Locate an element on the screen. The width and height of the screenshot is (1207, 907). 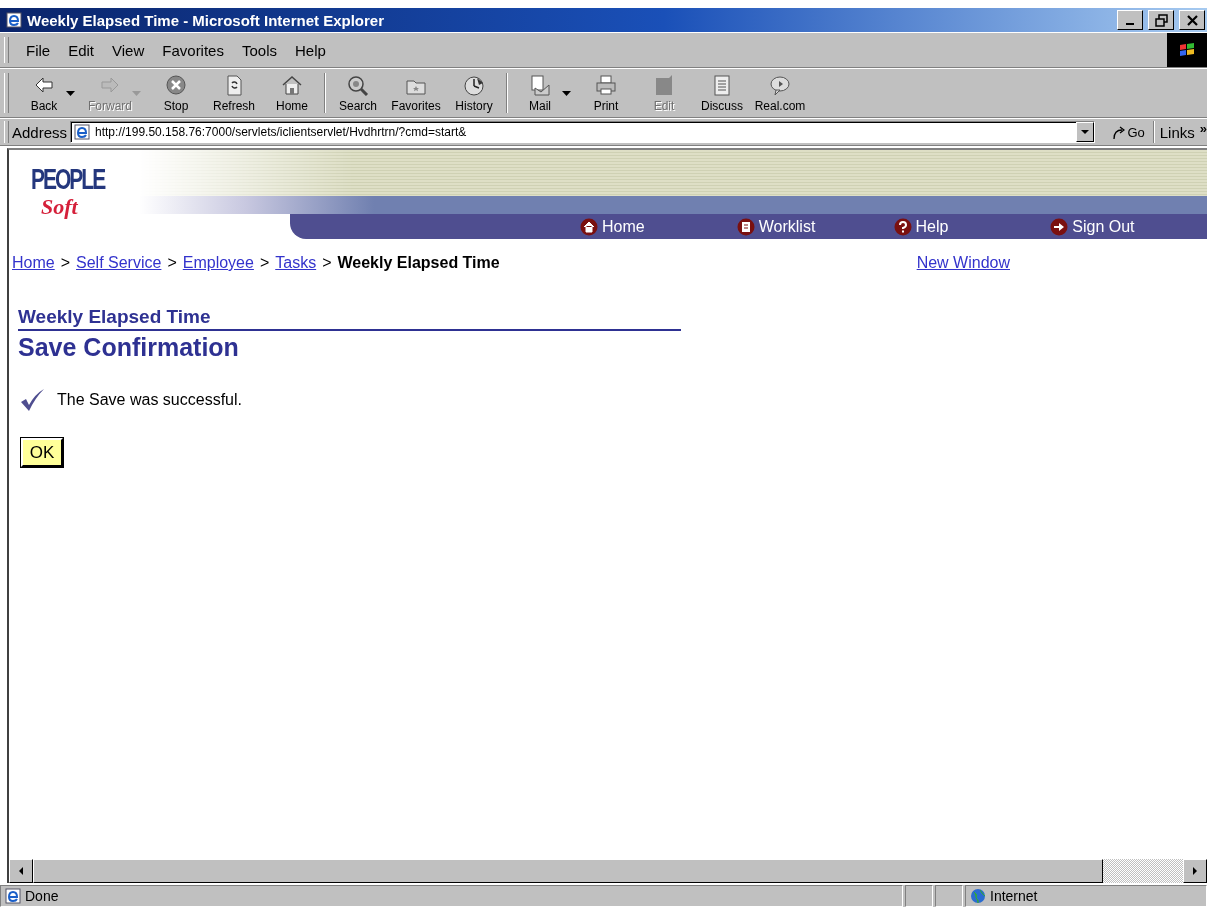
restore-icon is located at coordinates (1161, 20).